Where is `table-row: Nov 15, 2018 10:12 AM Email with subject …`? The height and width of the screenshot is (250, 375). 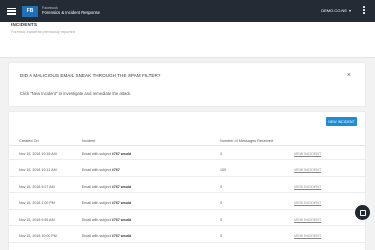 table-row: Nov 15, 2018 10:12 AM Email with subject … is located at coordinates (187, 170).